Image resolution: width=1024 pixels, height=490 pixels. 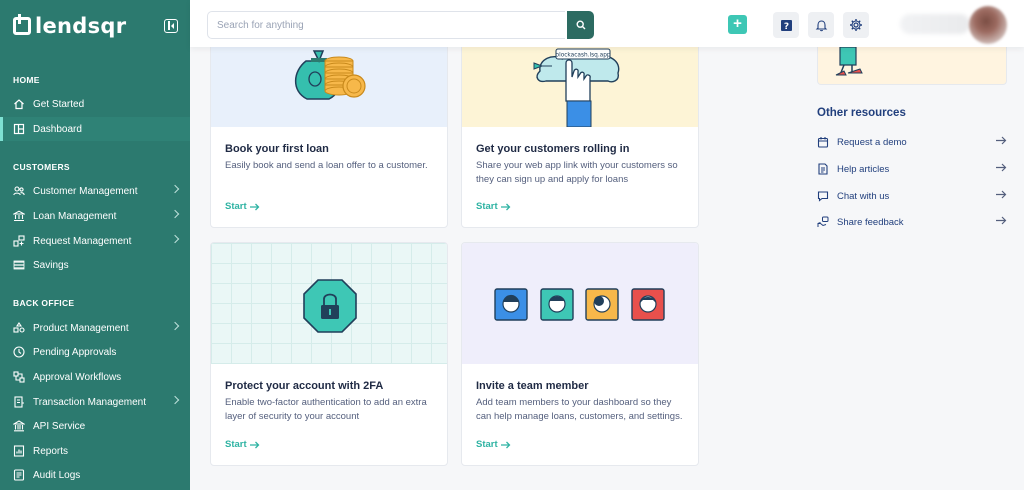 What do you see at coordinates (95, 265) in the screenshot?
I see `sidebar-item-savings: Savings` at bounding box center [95, 265].